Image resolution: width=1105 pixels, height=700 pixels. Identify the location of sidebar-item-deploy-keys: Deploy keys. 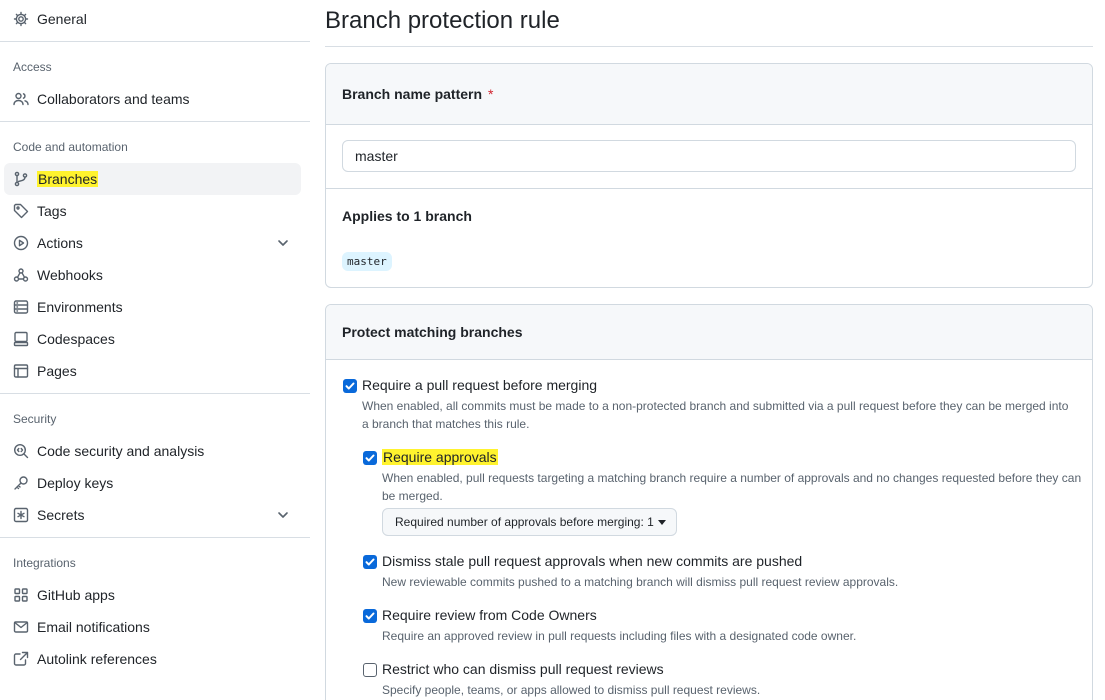
(152, 483).